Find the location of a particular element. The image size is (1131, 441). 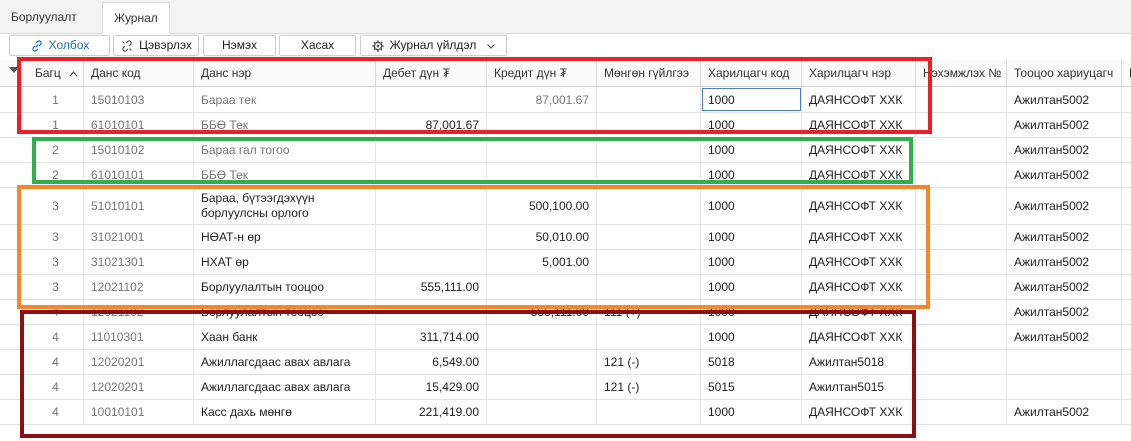

cell-account-name: Бараа, бүтээгдэхүүн борлуулсны орлого is located at coordinates (285, 205).